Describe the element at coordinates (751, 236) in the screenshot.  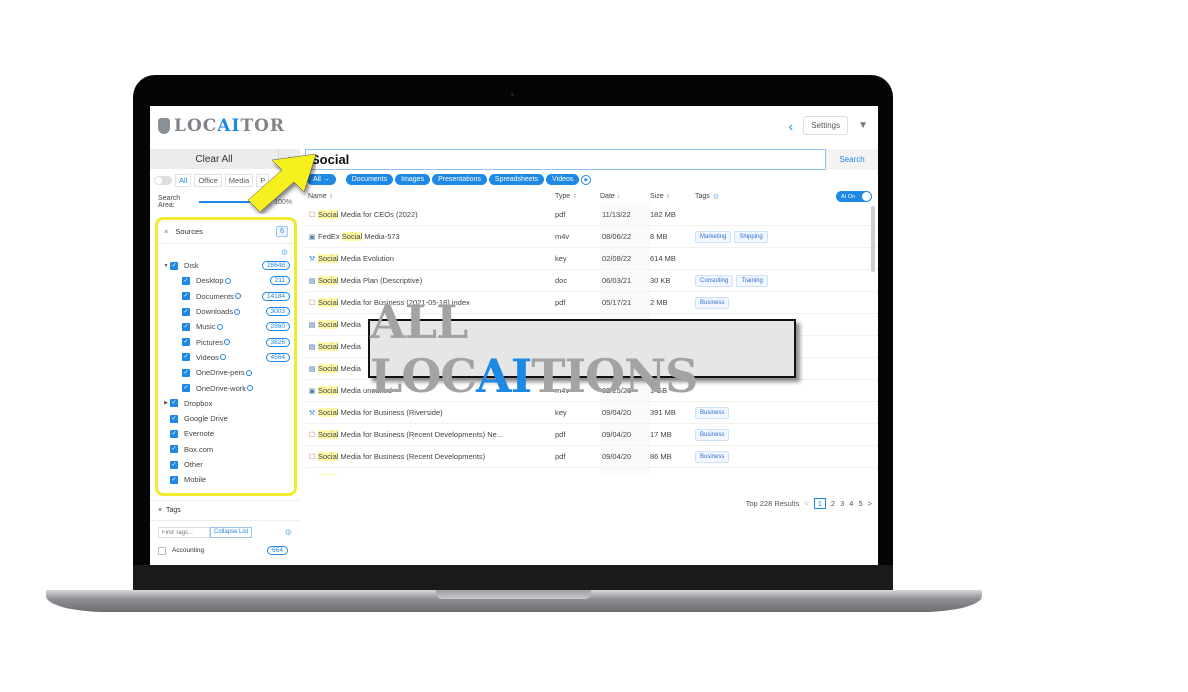
I see `tag-chip: Shipping` at that location.